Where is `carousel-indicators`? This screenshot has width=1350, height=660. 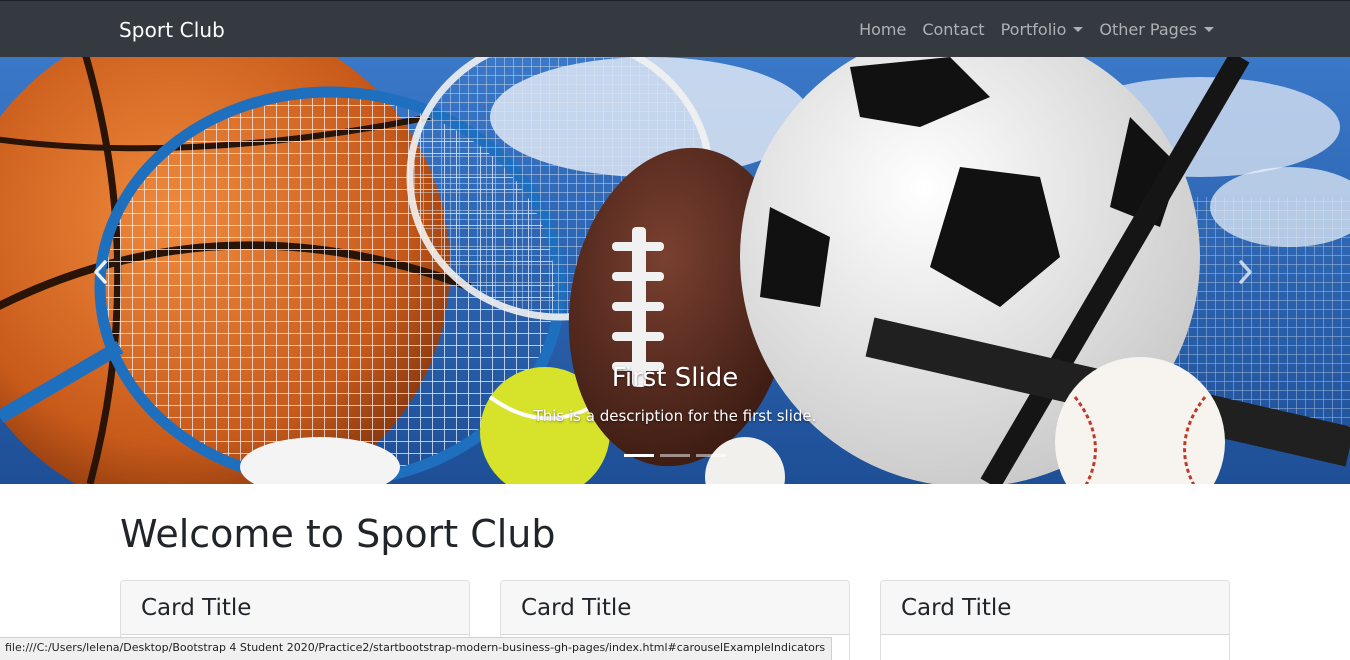
carousel-indicators is located at coordinates (675, 455).